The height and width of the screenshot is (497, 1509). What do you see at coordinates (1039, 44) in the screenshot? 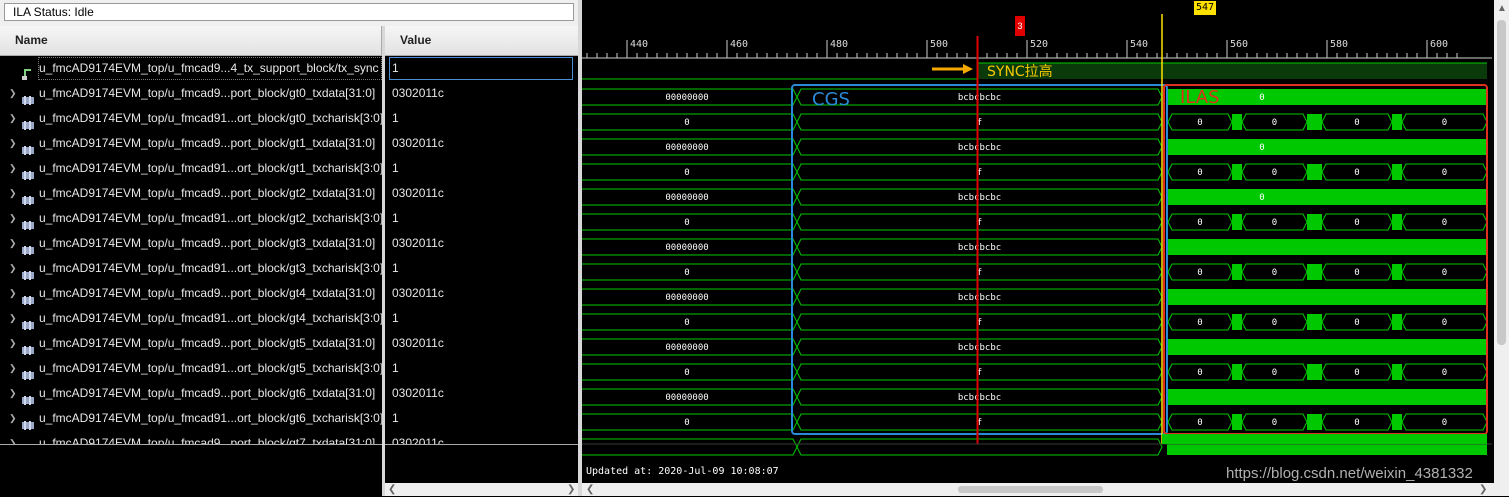
I see `ruler-tick-label: 520` at bounding box center [1039, 44].